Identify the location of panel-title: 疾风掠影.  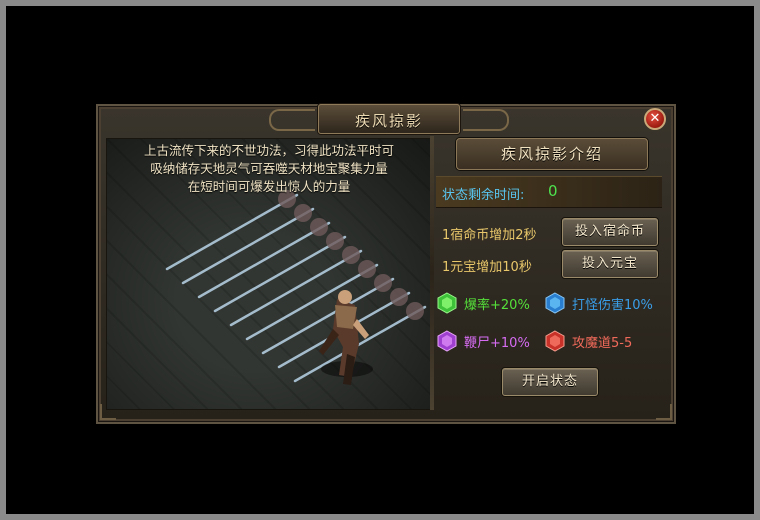
(388, 121).